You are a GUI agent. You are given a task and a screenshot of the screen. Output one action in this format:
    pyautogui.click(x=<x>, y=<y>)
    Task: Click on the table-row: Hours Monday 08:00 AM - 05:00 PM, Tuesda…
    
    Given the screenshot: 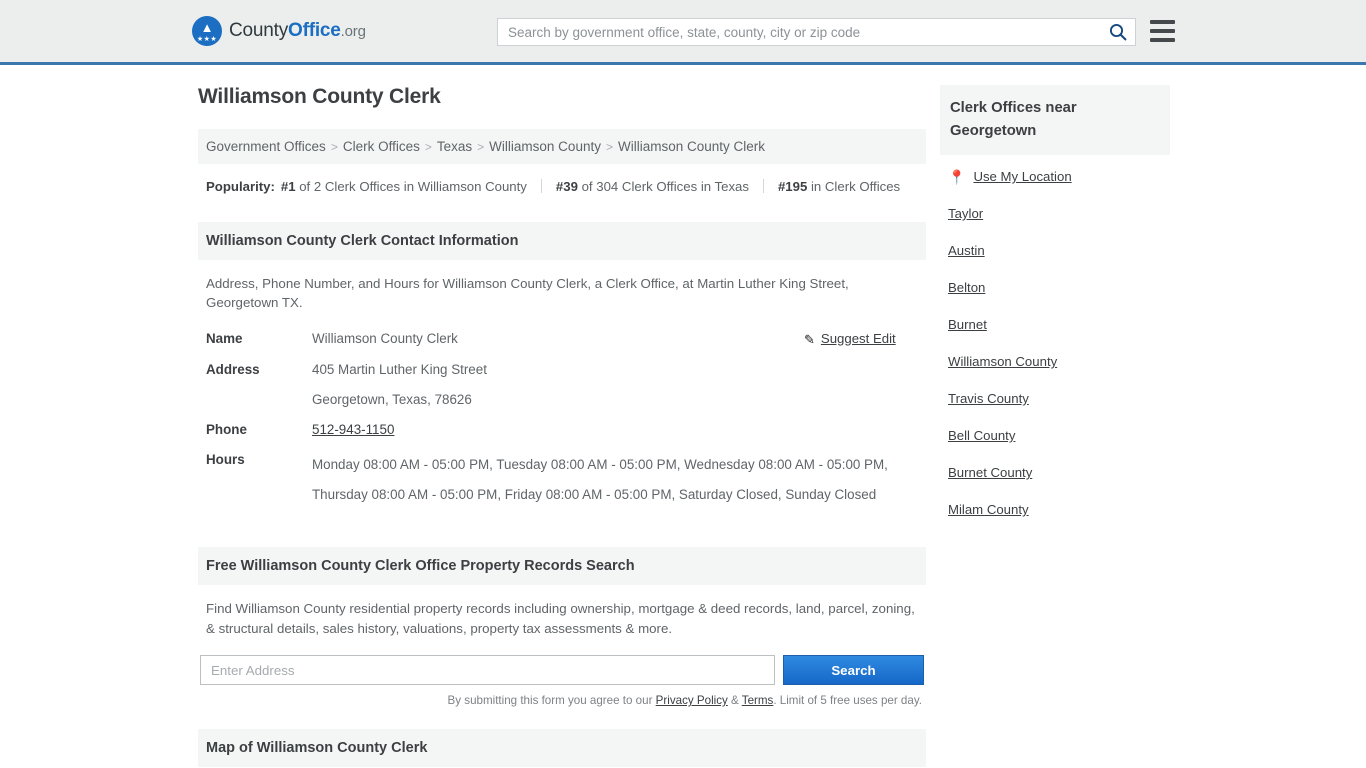 What is the action you would take?
    pyautogui.click(x=562, y=480)
    